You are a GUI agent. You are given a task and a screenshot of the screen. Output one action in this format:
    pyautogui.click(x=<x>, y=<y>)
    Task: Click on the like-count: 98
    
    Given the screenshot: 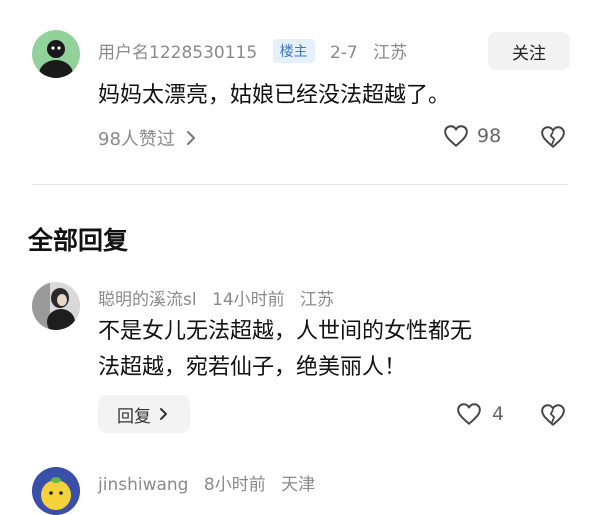 What is the action you would take?
    pyautogui.click(x=489, y=136)
    